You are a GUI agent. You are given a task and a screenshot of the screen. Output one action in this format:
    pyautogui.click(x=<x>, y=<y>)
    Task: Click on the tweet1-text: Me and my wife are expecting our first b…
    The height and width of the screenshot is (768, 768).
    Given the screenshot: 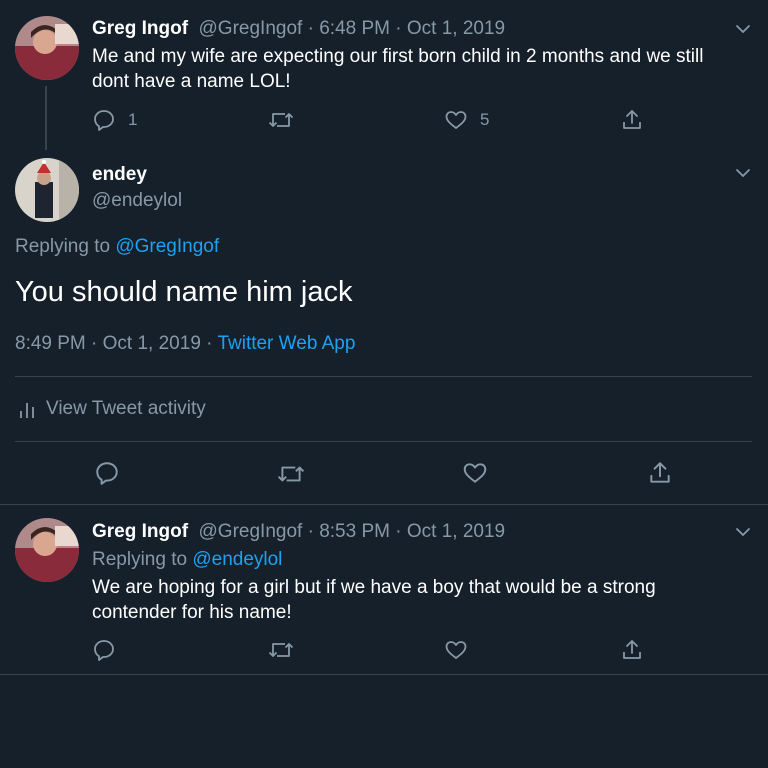 What is the action you would take?
    pyautogui.click(x=422, y=69)
    